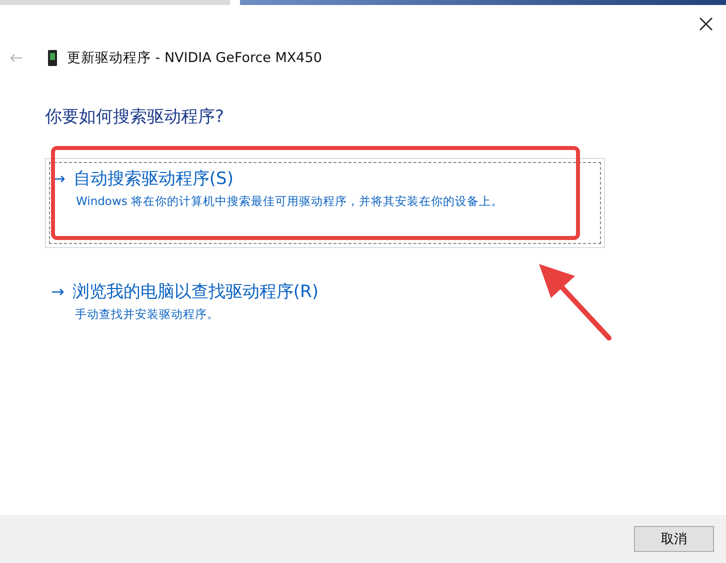  What do you see at coordinates (195, 292) in the screenshot?
I see `option-title: 浏览我的电脑以查找驱动程序(R)` at bounding box center [195, 292].